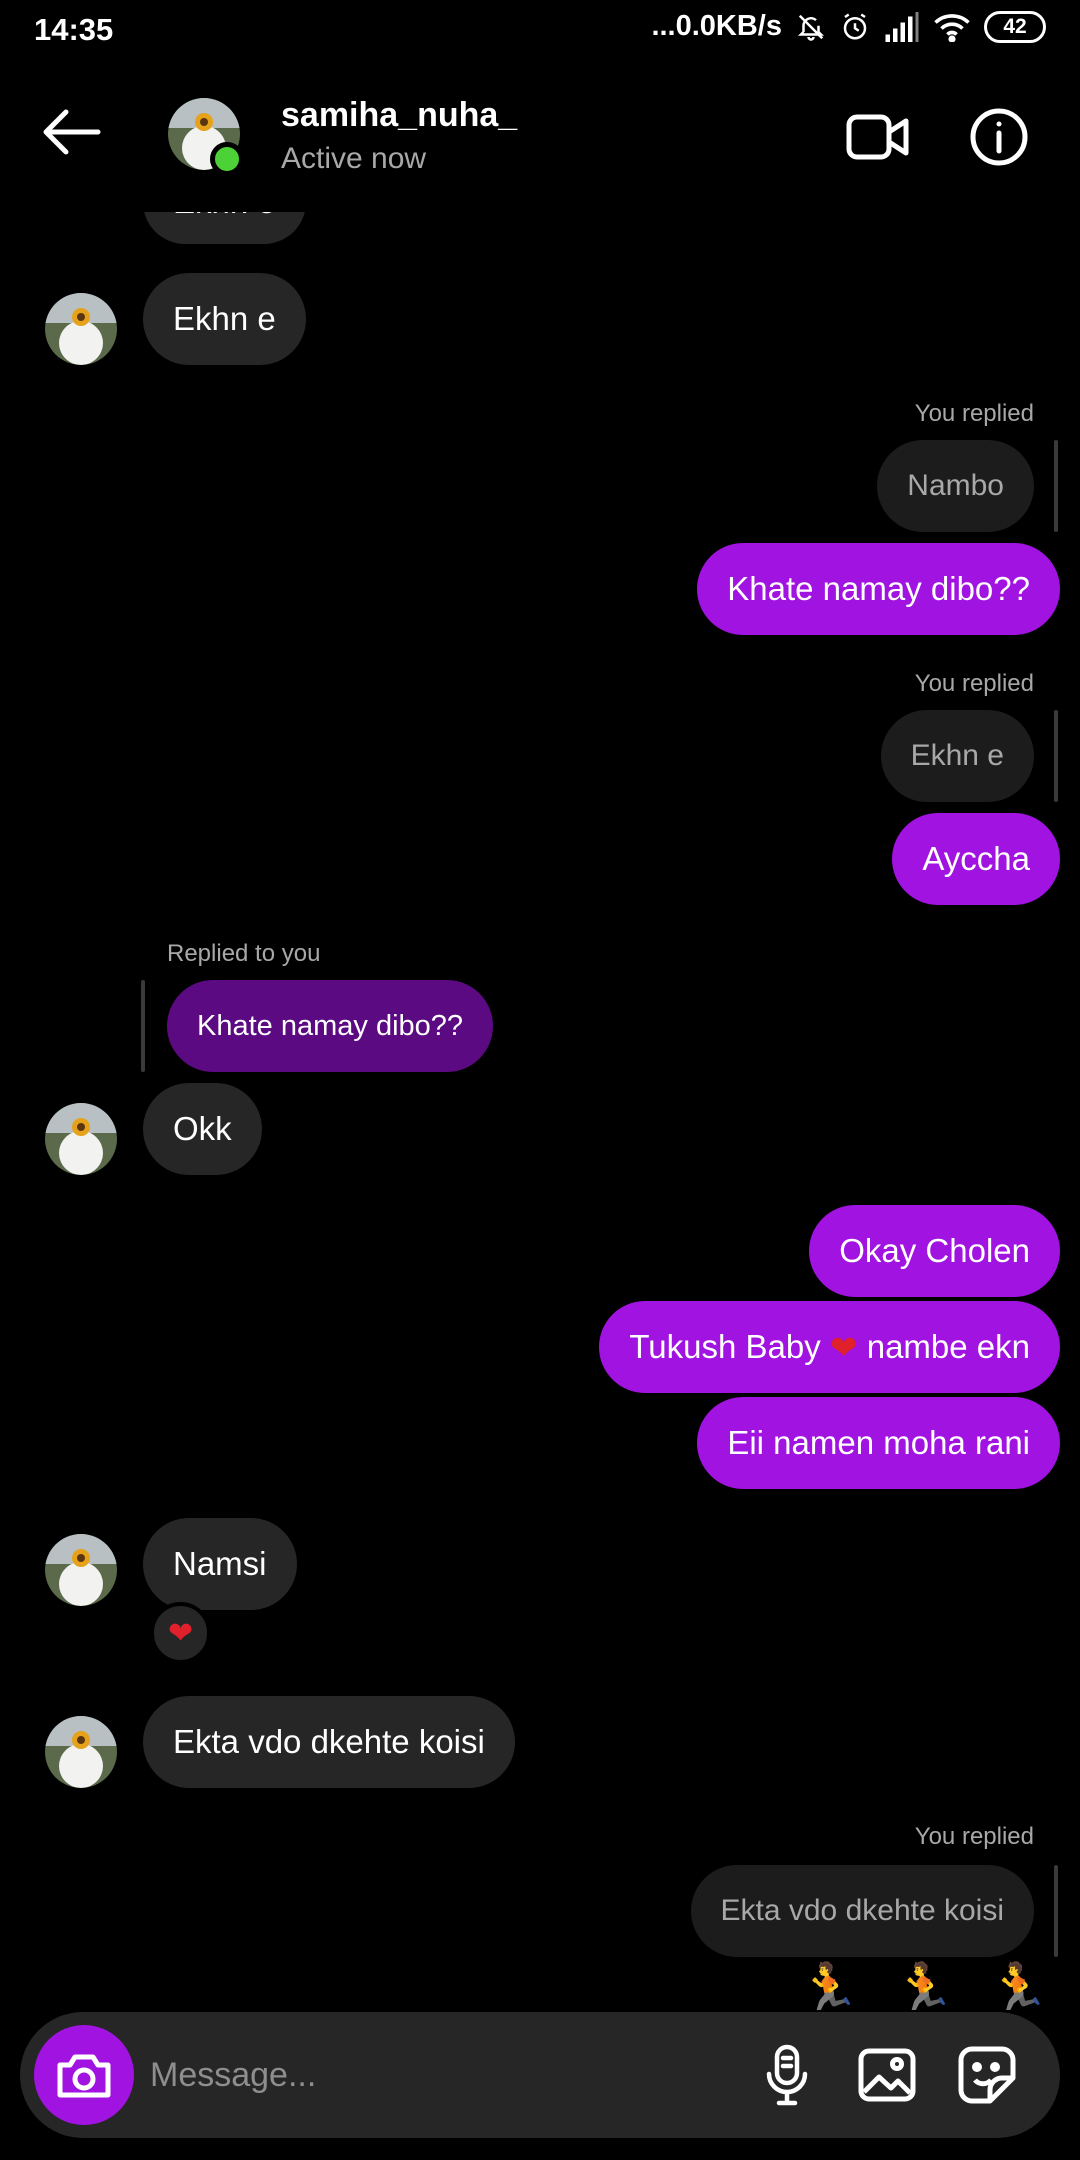 The height and width of the screenshot is (2160, 1080). I want to click on quoted-message: Ekhn e, so click(957, 756).